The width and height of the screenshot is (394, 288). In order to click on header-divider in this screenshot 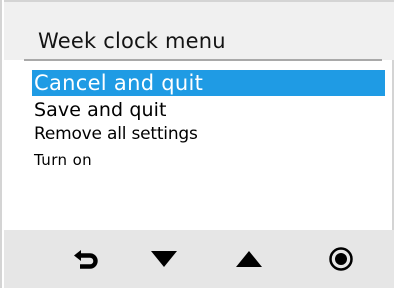, I will do `click(203, 60)`.